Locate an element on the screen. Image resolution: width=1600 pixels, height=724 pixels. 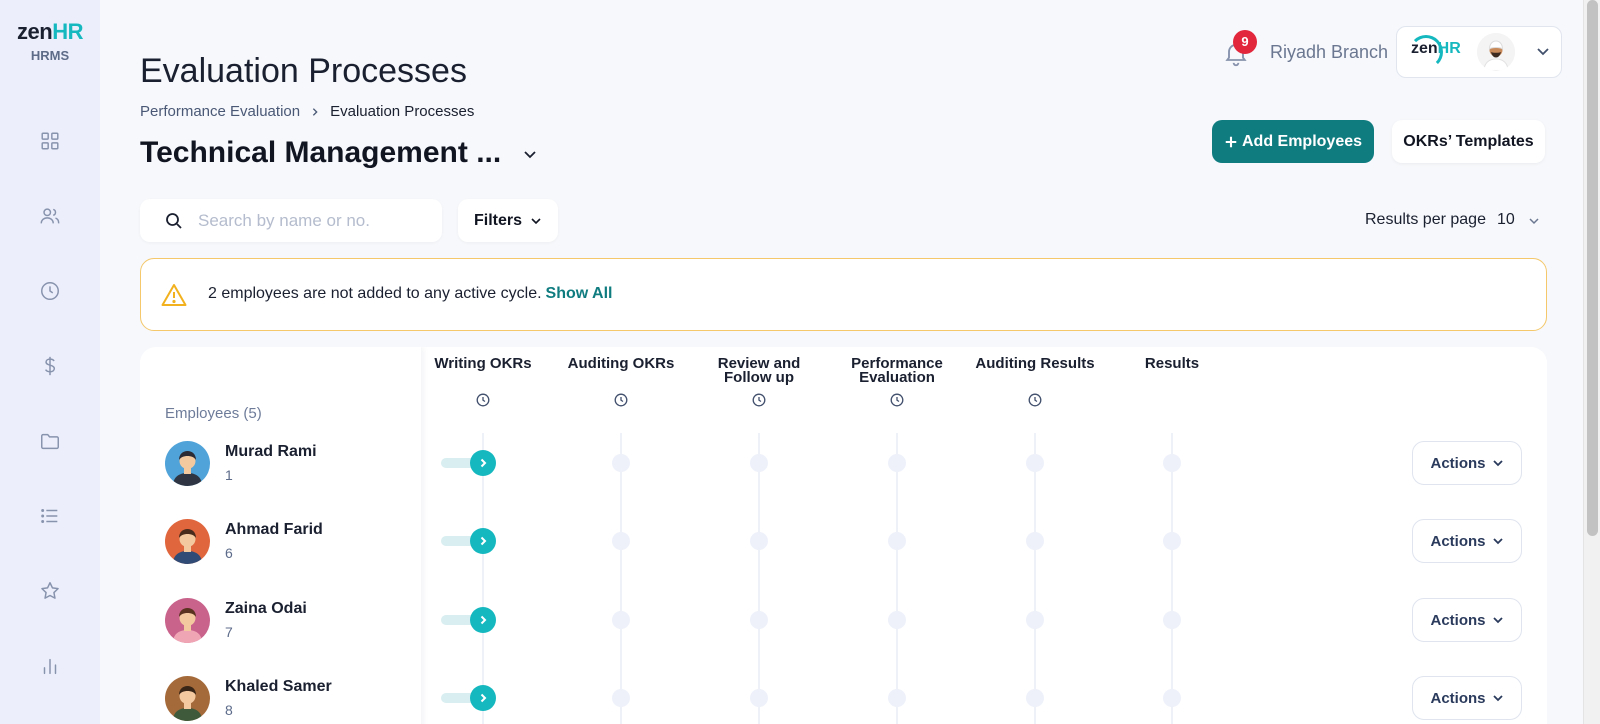
plus-icon is located at coordinates (1231, 141).